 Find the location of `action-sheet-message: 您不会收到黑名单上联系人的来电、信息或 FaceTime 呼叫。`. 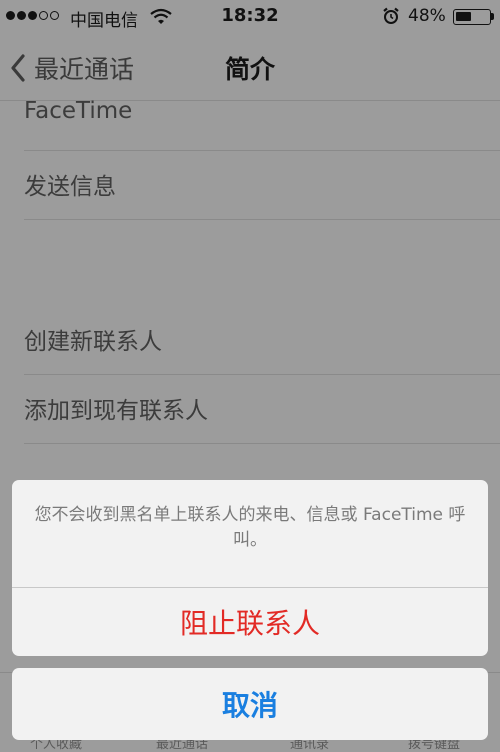

action-sheet-message: 您不会收到黑名单上联系人的来电、信息或 FaceTime 呼叫。 is located at coordinates (250, 527).